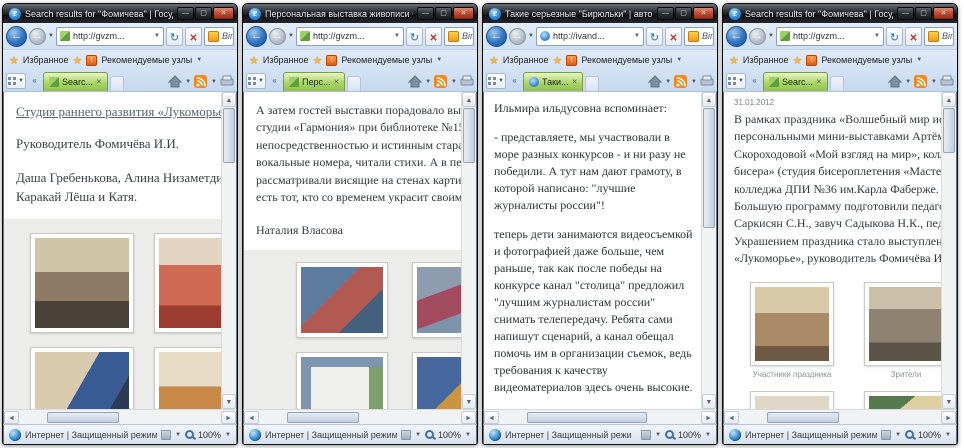 The width and height of the screenshot is (964, 448). Describe the element at coordinates (709, 99) in the screenshot. I see `scroll-up-arrow: ▲` at that location.